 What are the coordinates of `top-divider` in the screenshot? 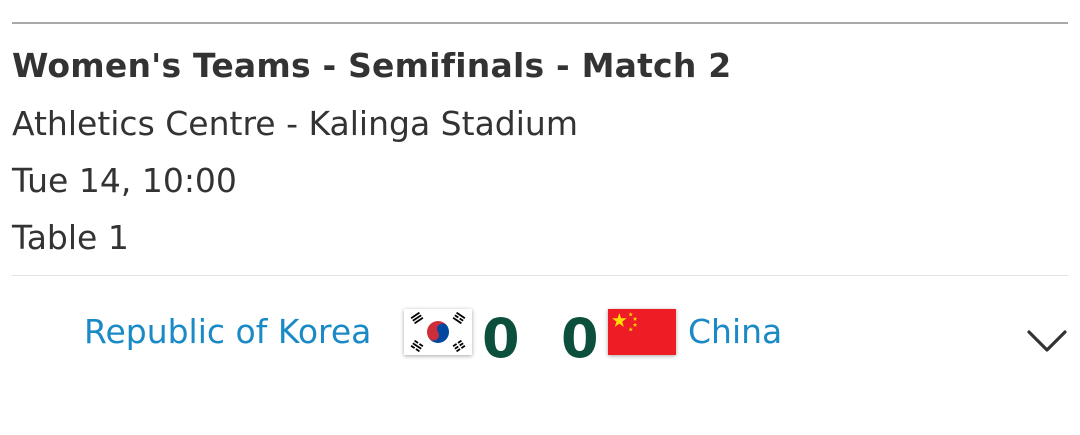 It's located at (540, 23).